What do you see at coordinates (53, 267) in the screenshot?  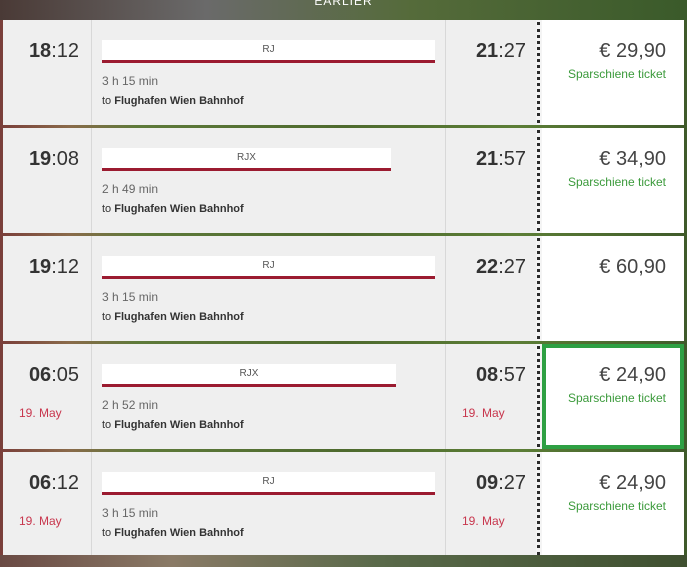 I see `departure-time: 19:12` at bounding box center [53, 267].